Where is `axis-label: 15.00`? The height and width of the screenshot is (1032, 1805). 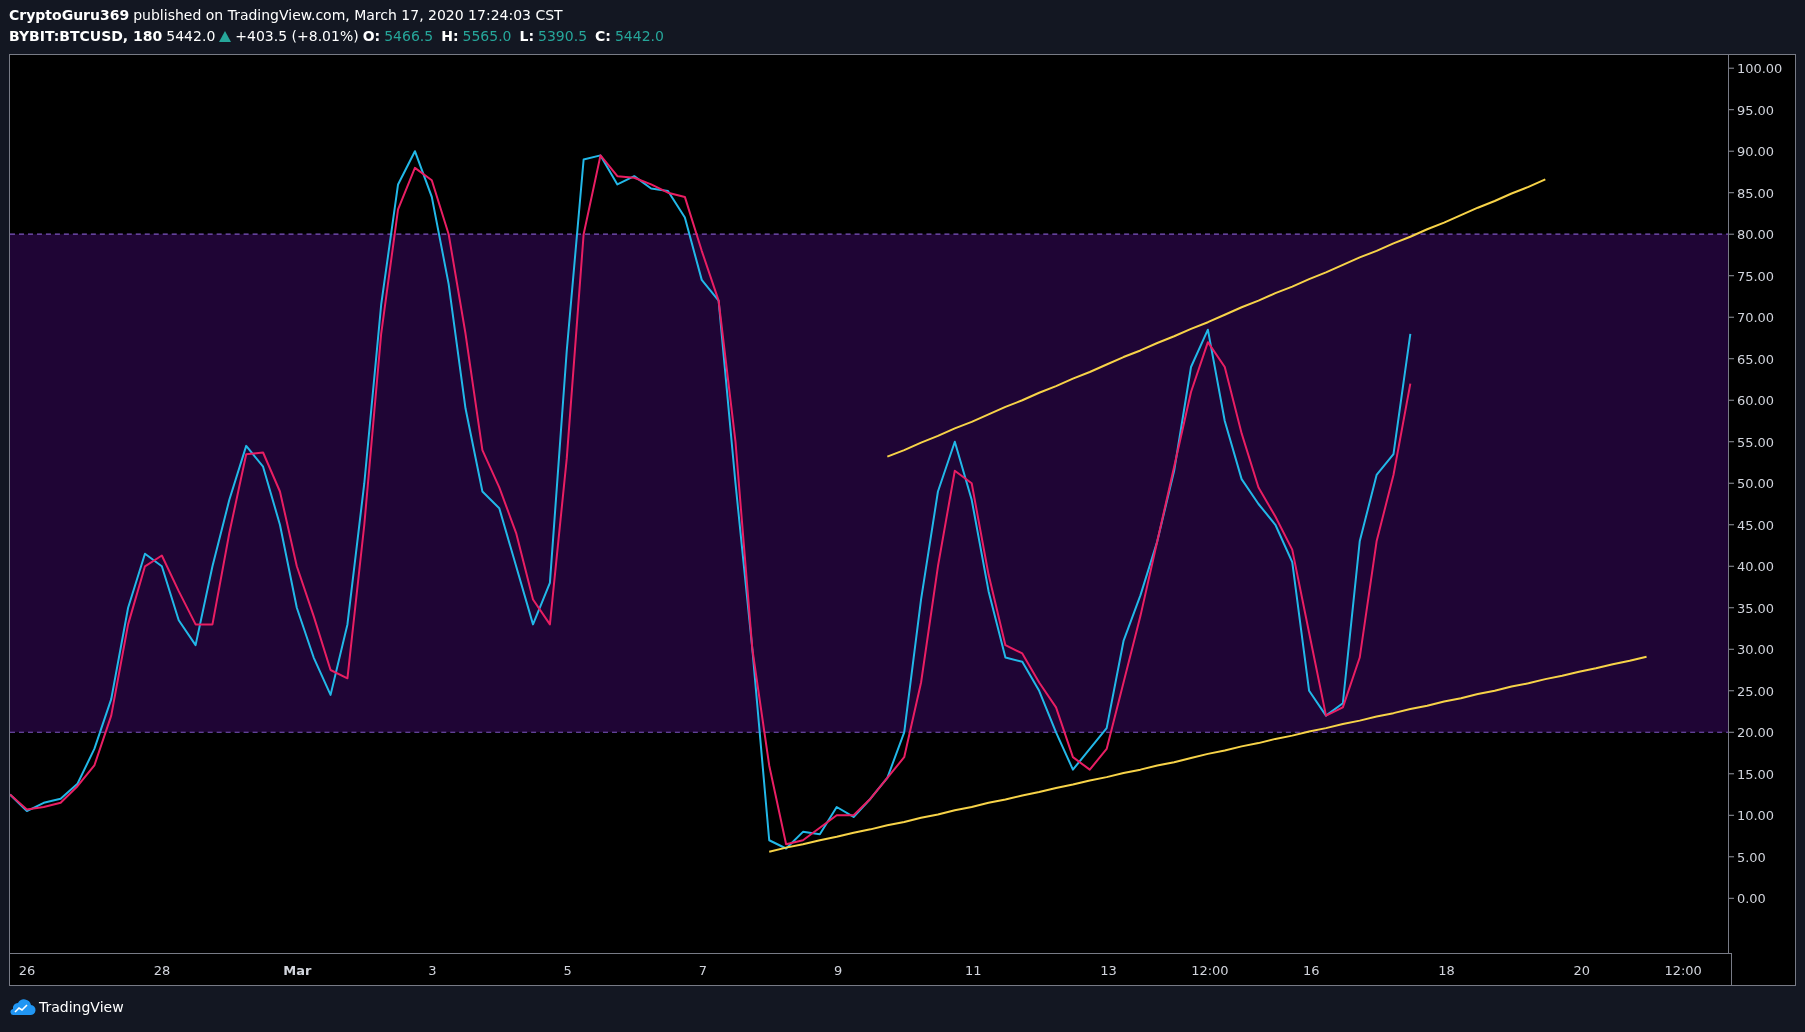
axis-label: 15.00 is located at coordinates (1756, 774).